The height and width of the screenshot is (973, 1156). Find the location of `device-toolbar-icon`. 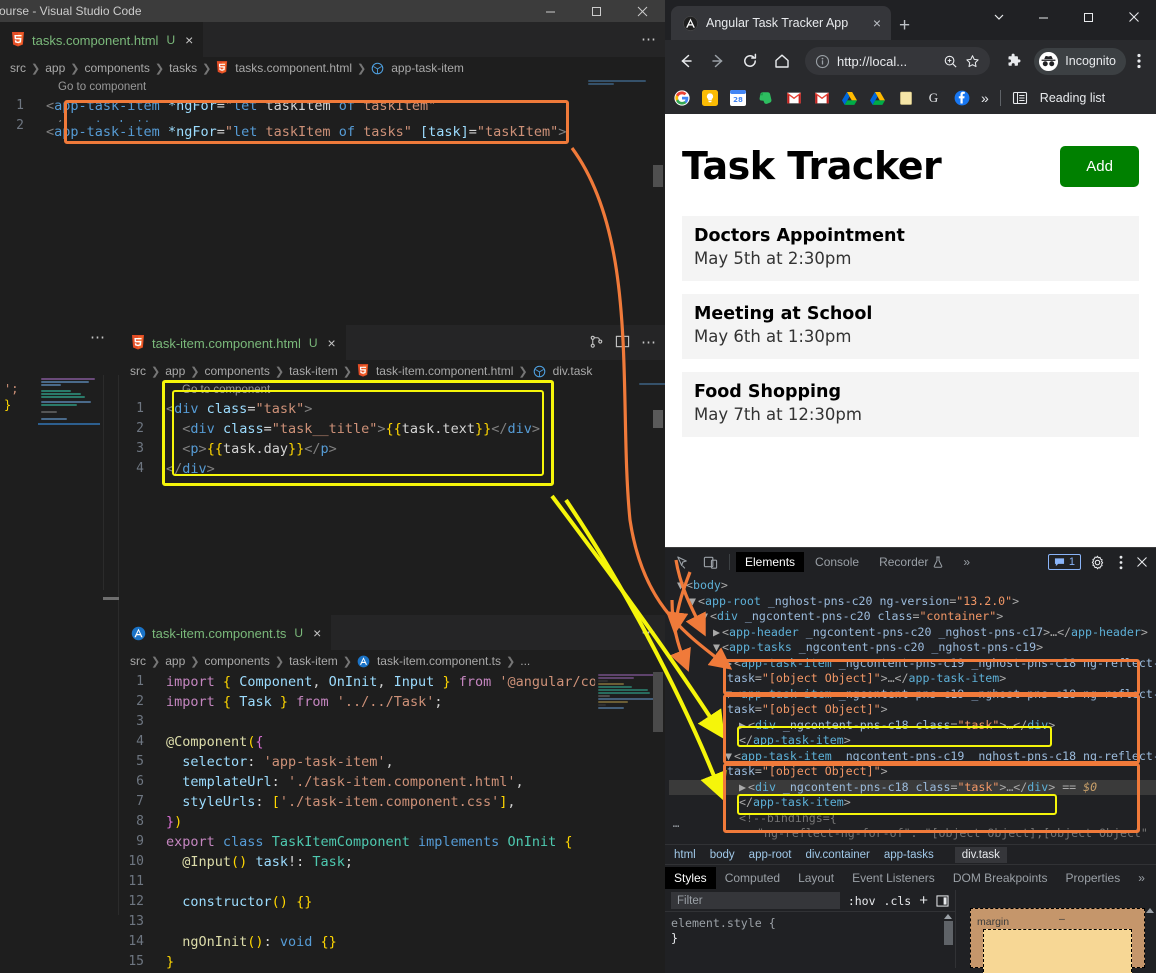

device-toolbar-icon is located at coordinates (710, 562).